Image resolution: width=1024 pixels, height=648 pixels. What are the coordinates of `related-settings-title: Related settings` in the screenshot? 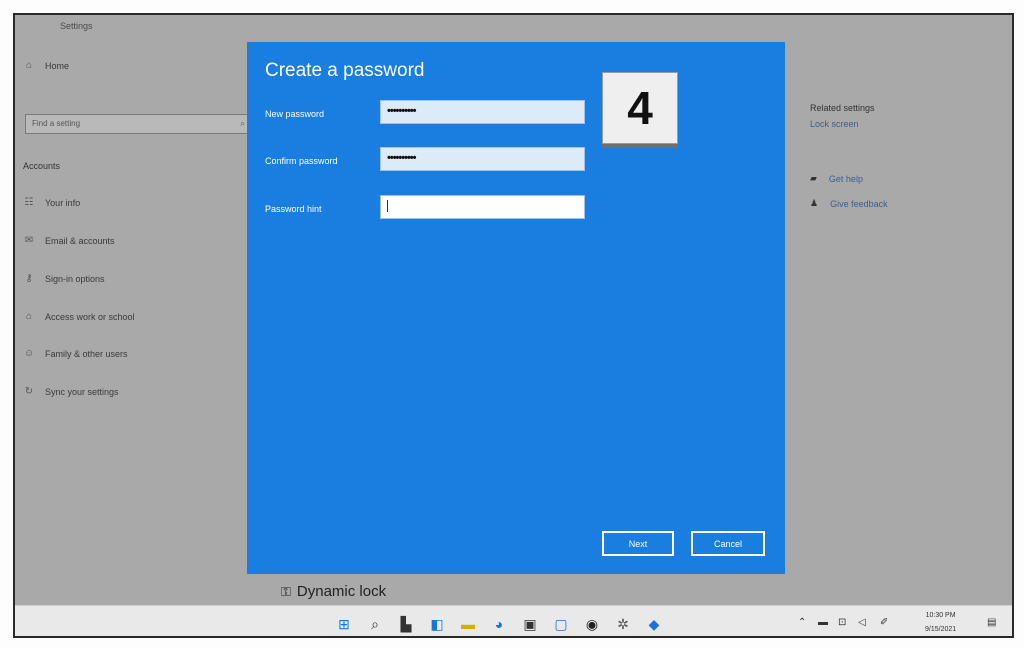 It's located at (842, 108).